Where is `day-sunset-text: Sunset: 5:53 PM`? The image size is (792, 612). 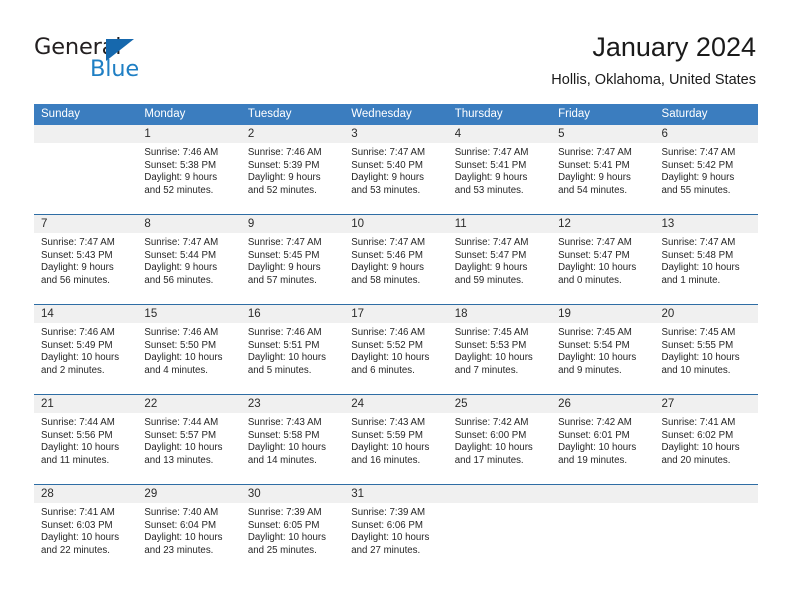 day-sunset-text: Sunset: 5:53 PM is located at coordinates (490, 345).